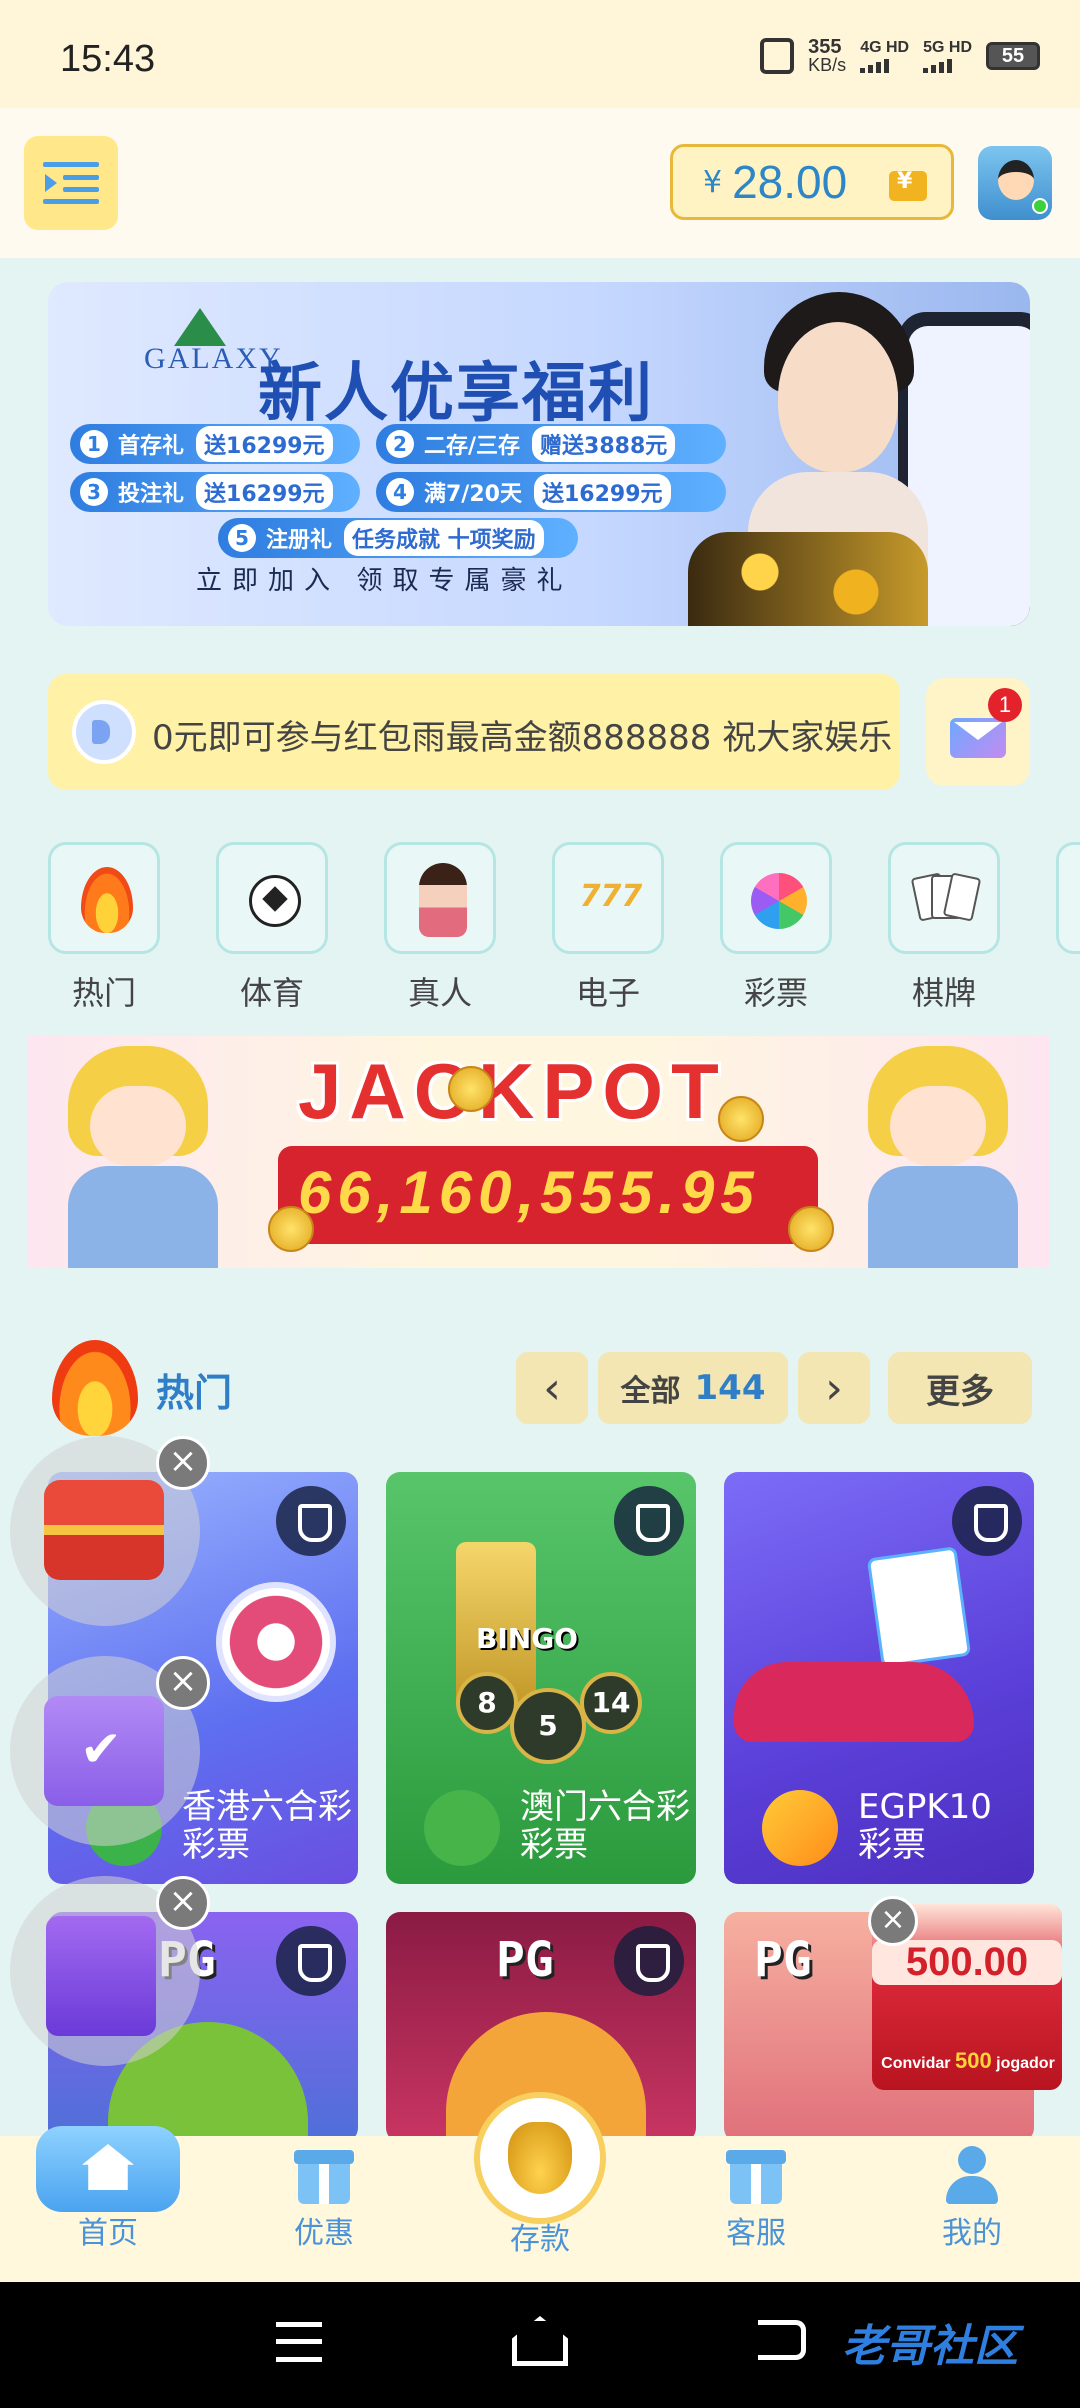 Image resolution: width=1080 pixels, height=2408 pixels. Describe the element at coordinates (960, 1388) in the screenshot. I see `more-button: 更多` at that location.